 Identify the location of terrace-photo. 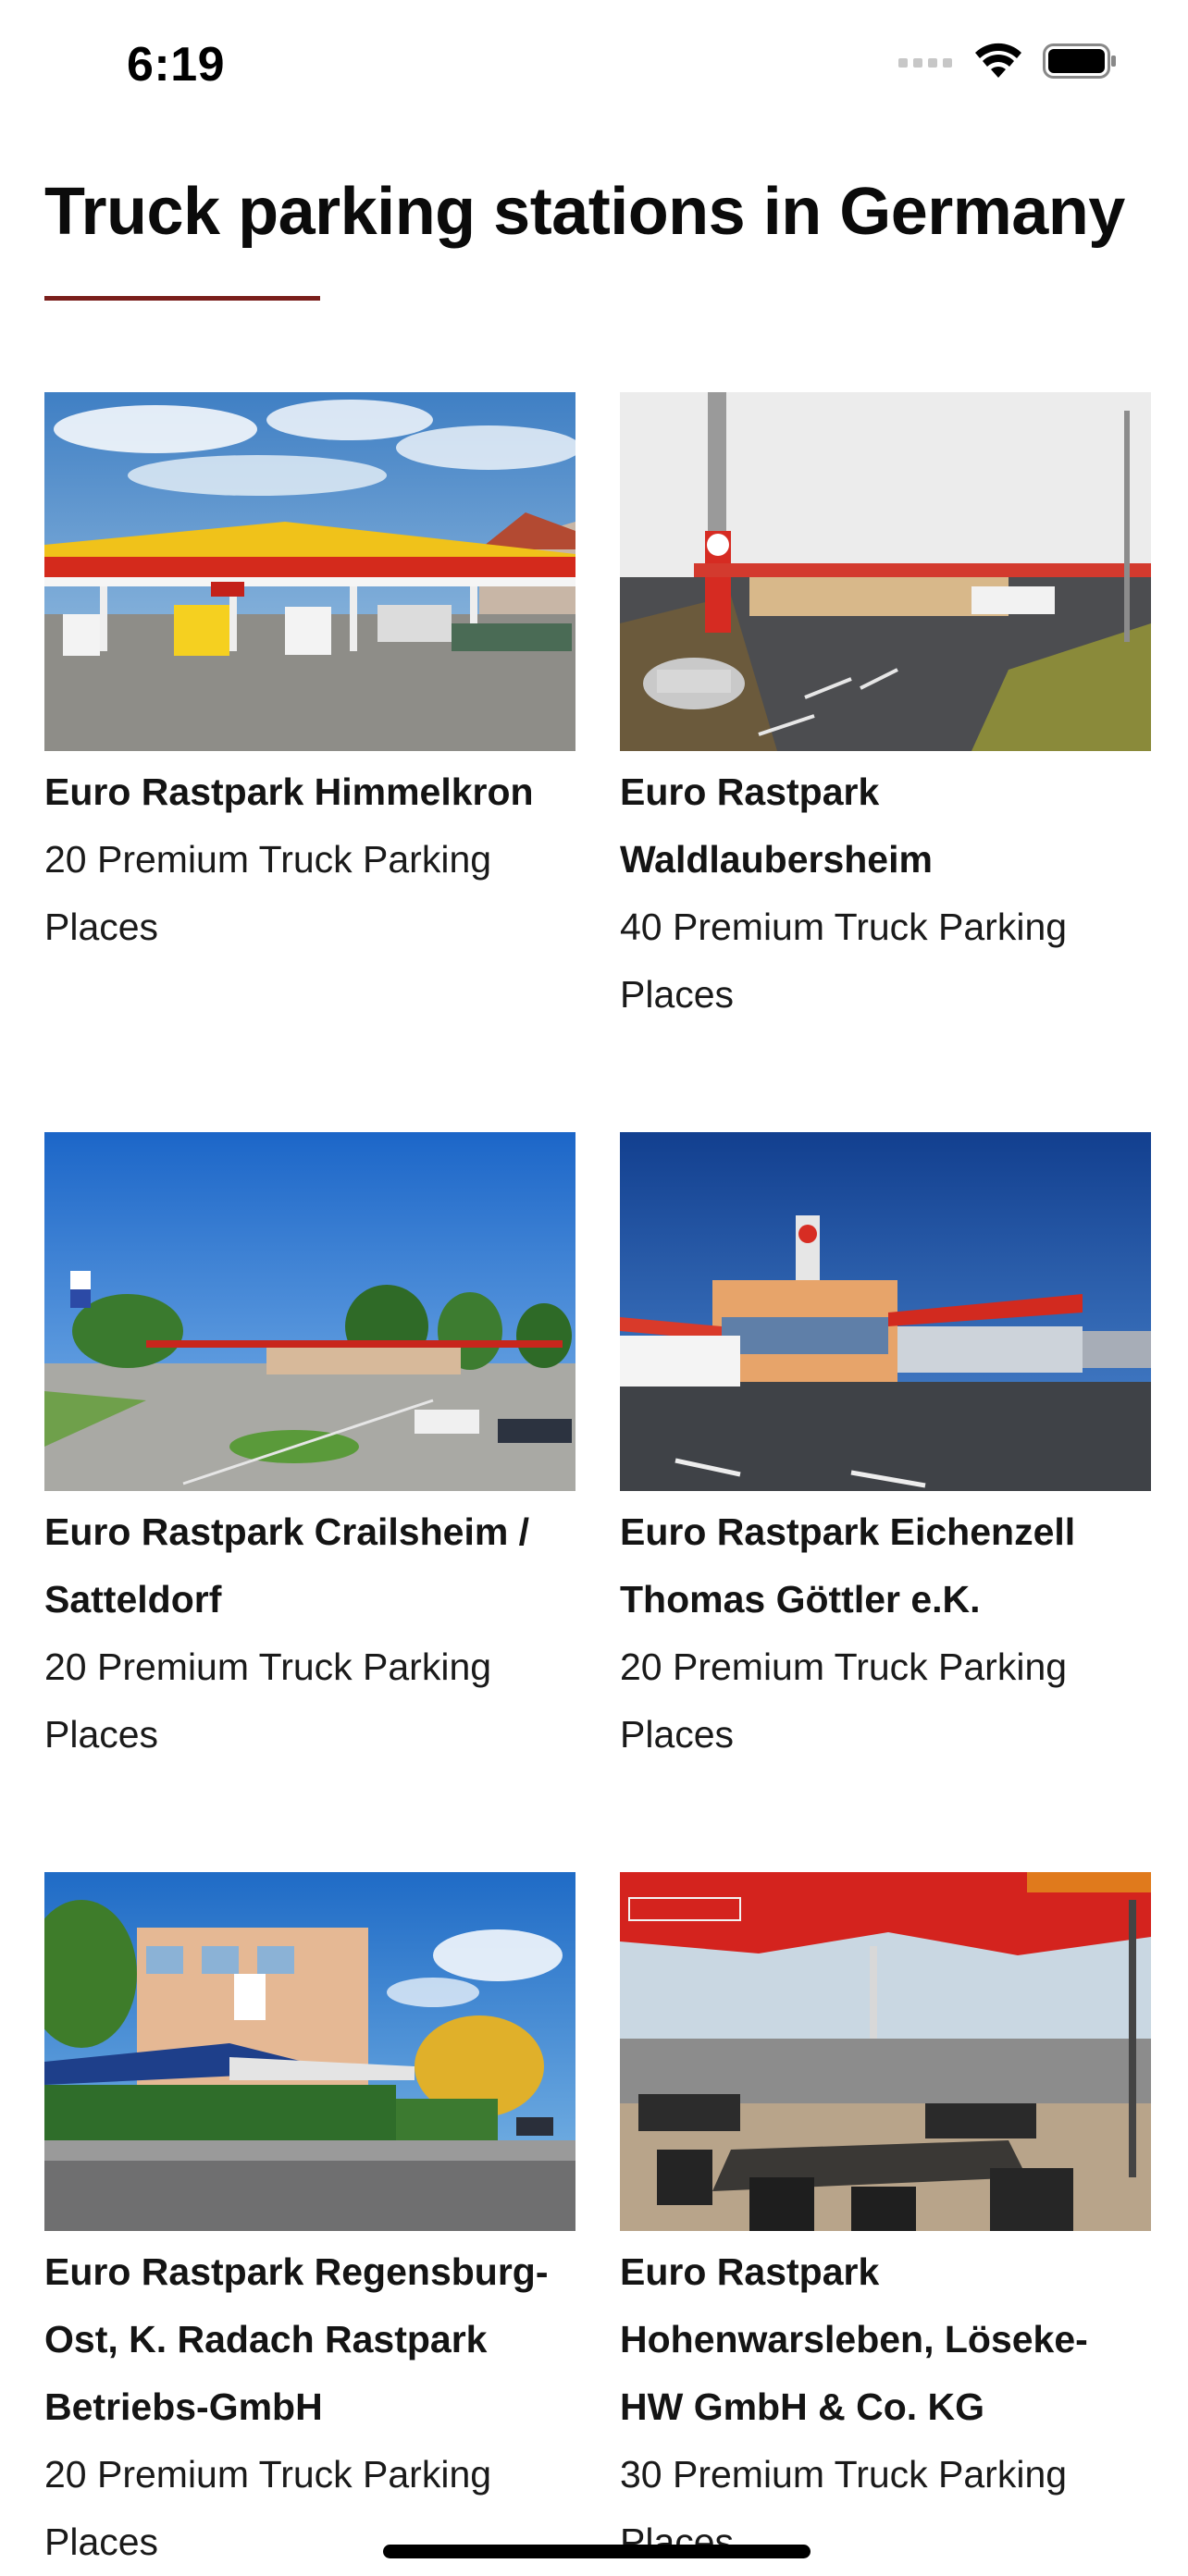
(886, 2051).